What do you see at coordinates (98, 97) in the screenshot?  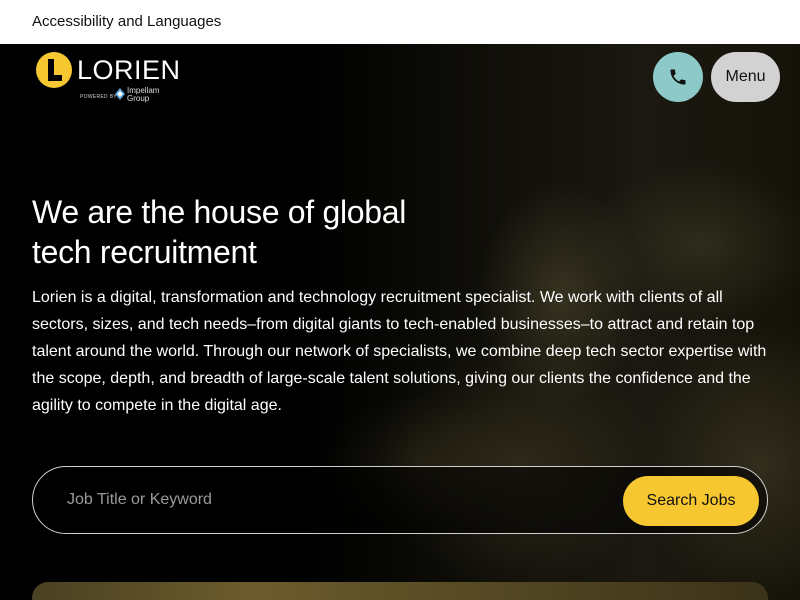 I see `logo-powered-by: POWERED BY` at bounding box center [98, 97].